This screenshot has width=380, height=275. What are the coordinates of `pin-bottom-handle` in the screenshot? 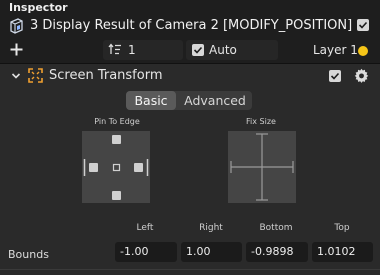 It's located at (116, 195).